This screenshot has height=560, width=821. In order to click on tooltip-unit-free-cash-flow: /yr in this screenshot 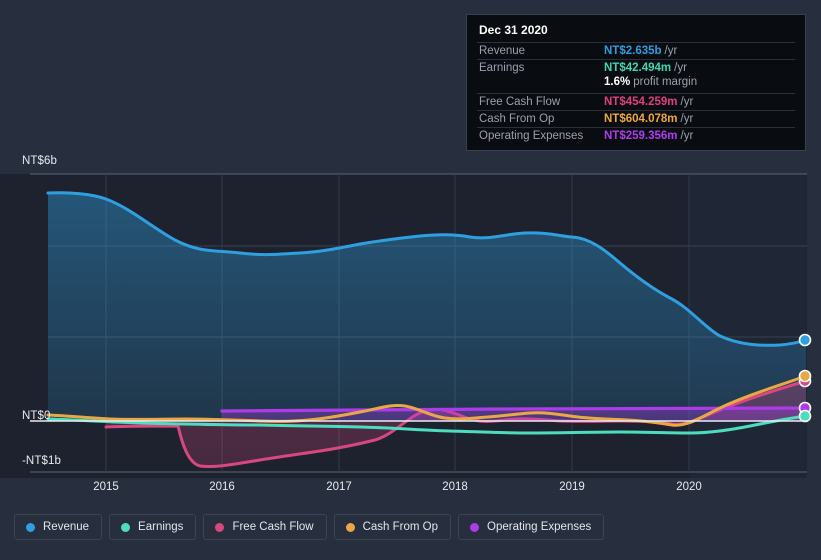, I will do `click(687, 102)`.